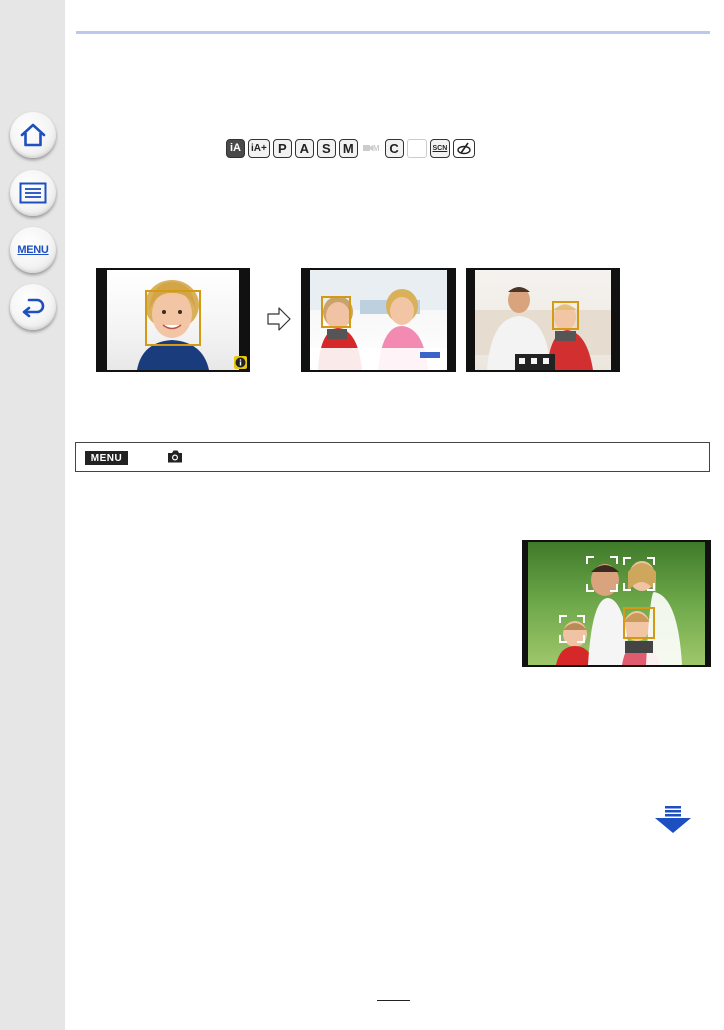 This screenshot has height=1030, width=724. I want to click on header-rule, so click(393, 32).